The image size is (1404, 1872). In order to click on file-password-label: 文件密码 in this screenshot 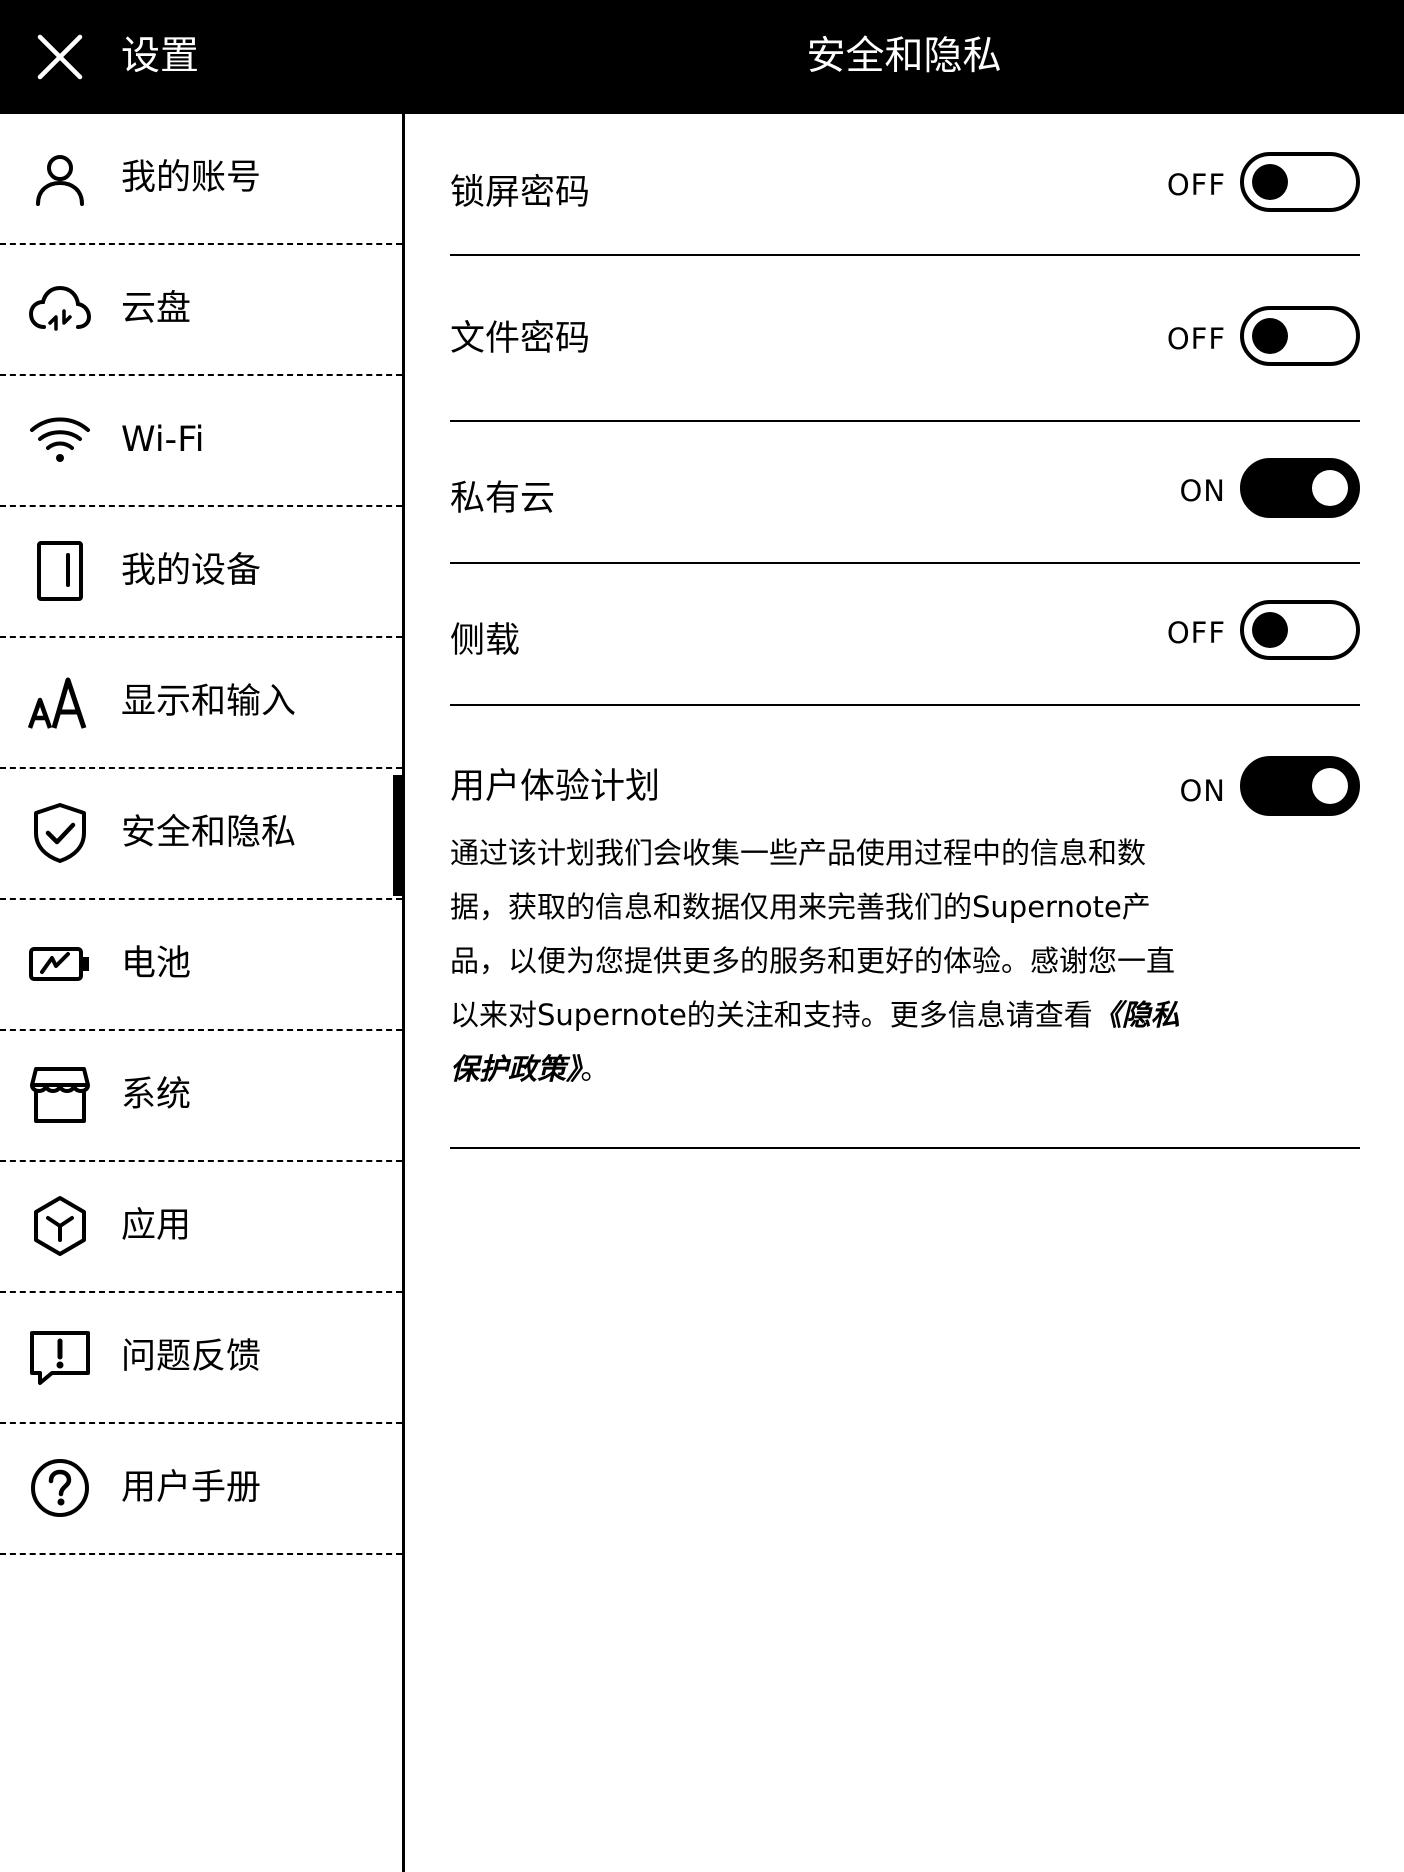, I will do `click(520, 339)`.